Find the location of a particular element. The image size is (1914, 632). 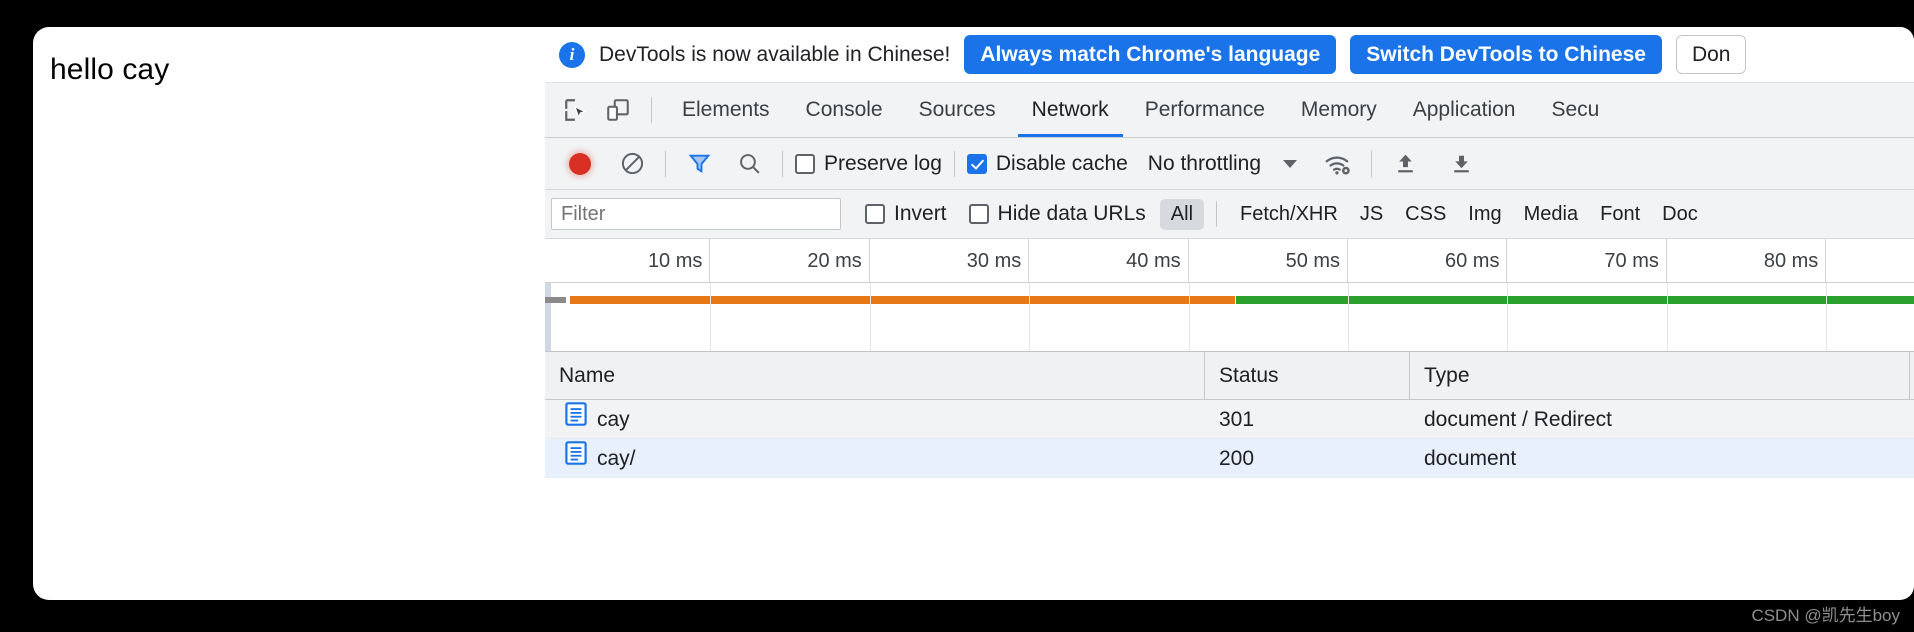

chevron-down-icon is located at coordinates (1290, 163).